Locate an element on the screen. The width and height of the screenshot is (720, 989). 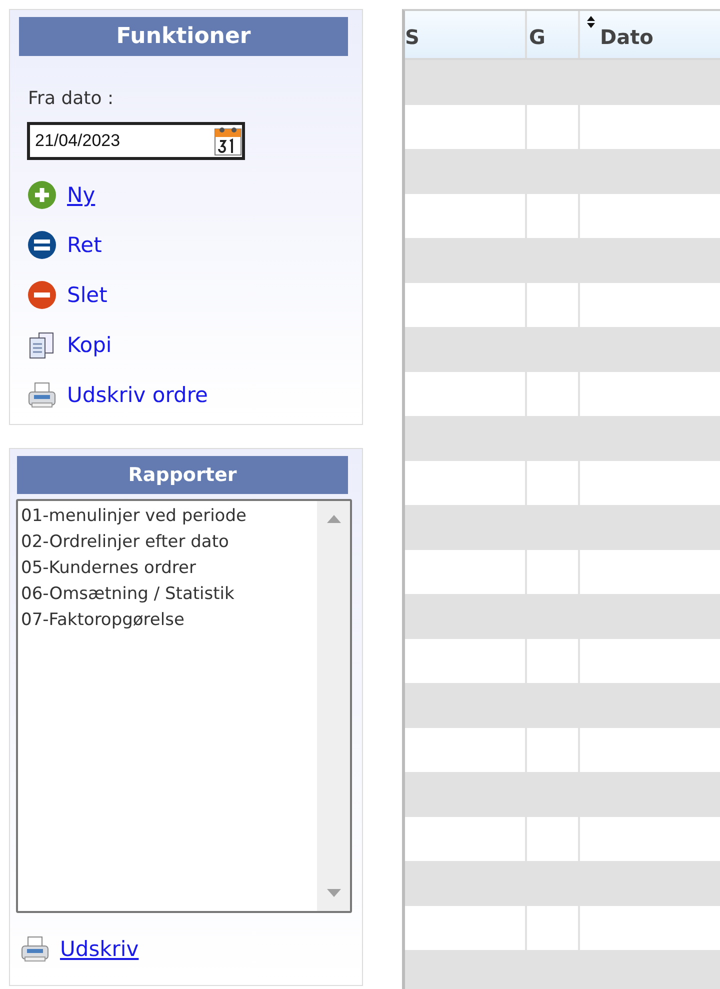
minus-icon is located at coordinates (42, 295).